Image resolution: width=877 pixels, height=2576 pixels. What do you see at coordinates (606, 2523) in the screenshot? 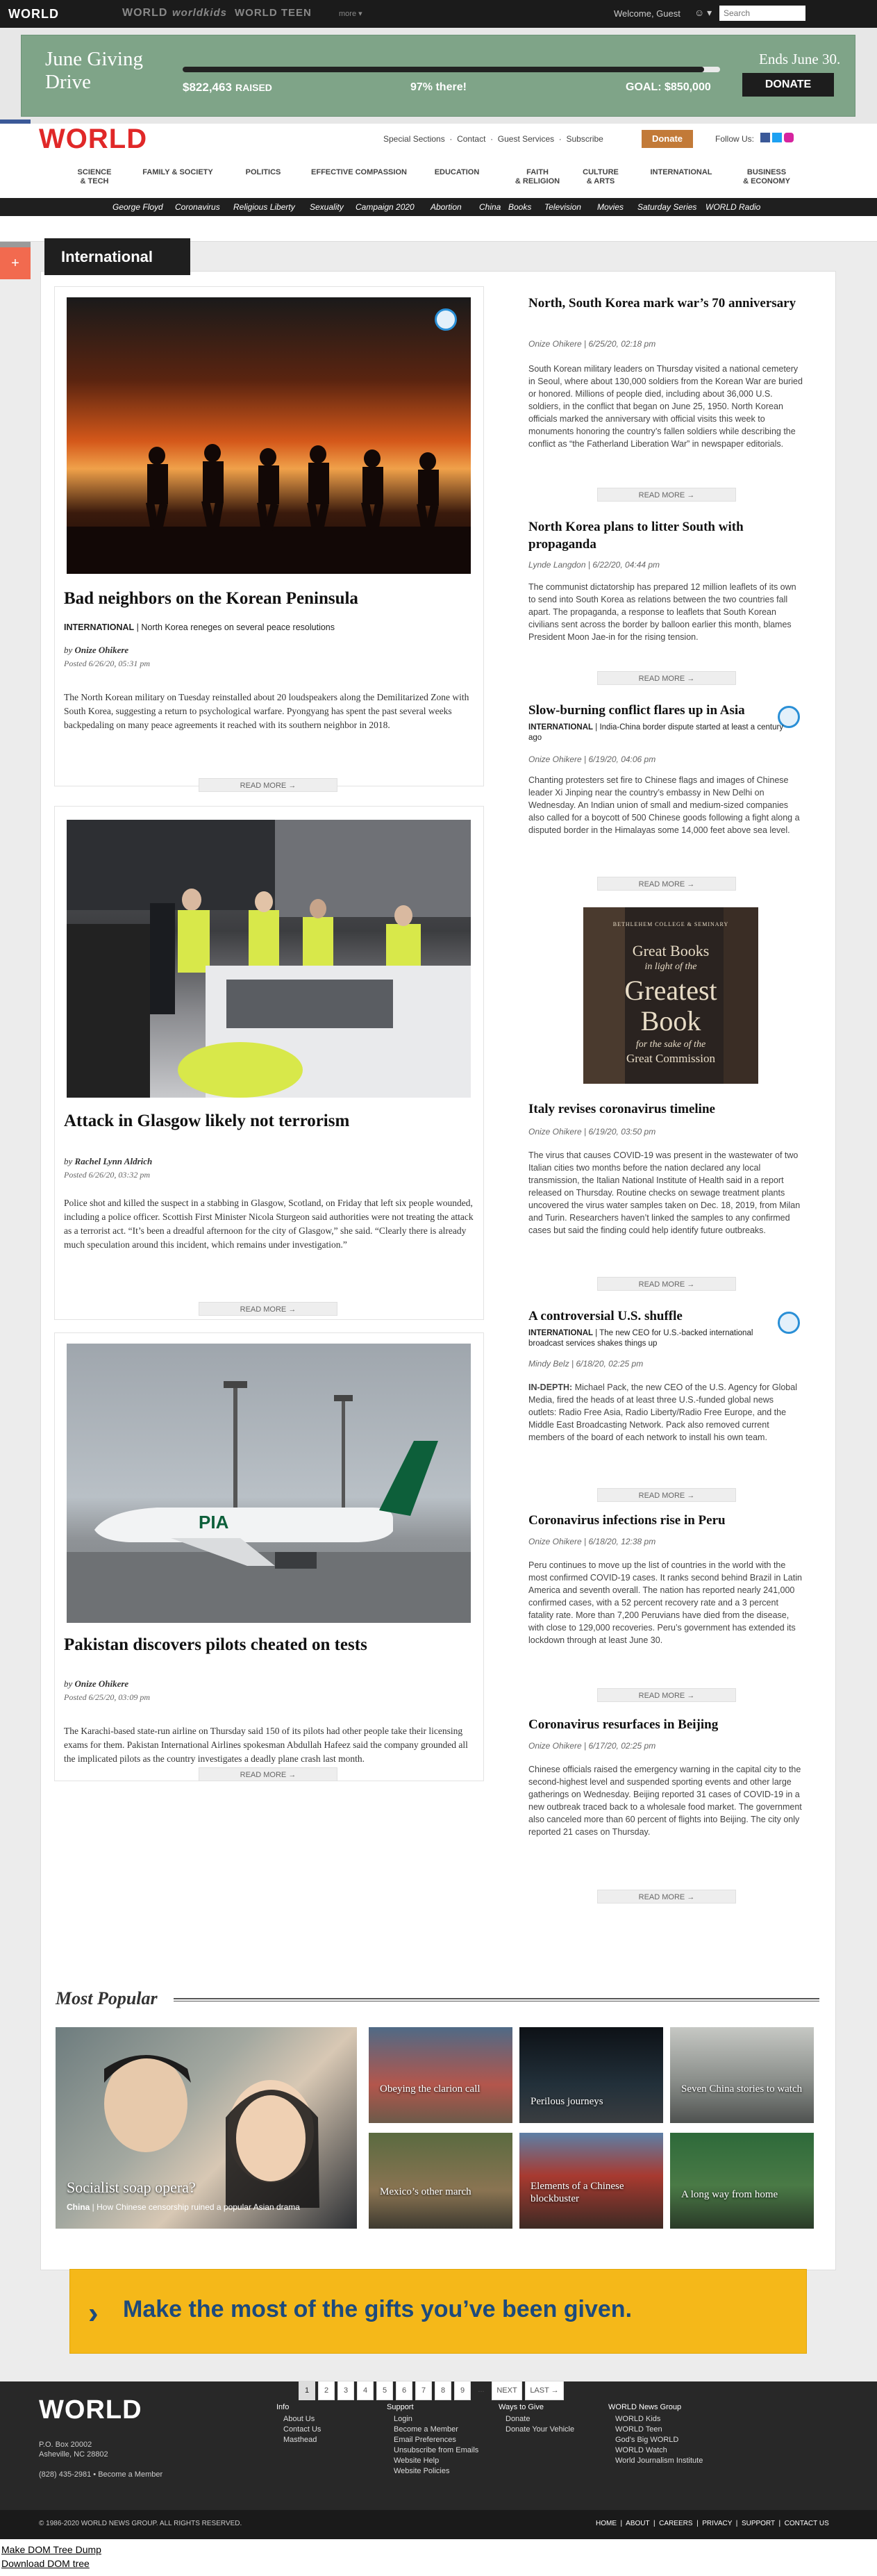
I see `footer-bottom-link: HOME` at bounding box center [606, 2523].